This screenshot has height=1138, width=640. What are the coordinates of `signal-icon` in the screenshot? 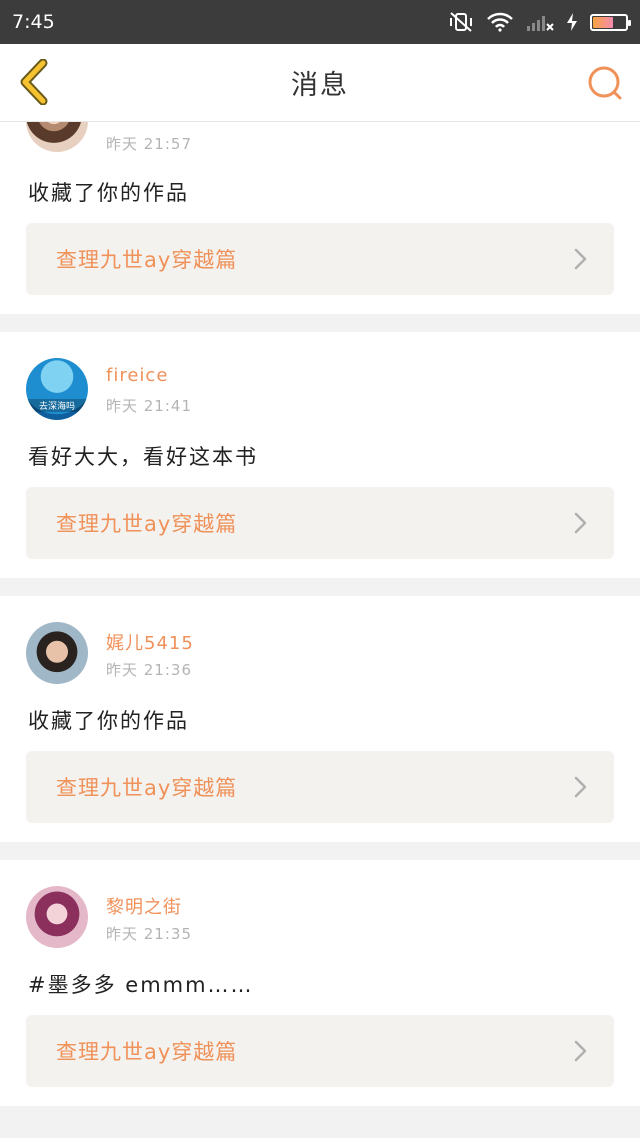 It's located at (540, 22).